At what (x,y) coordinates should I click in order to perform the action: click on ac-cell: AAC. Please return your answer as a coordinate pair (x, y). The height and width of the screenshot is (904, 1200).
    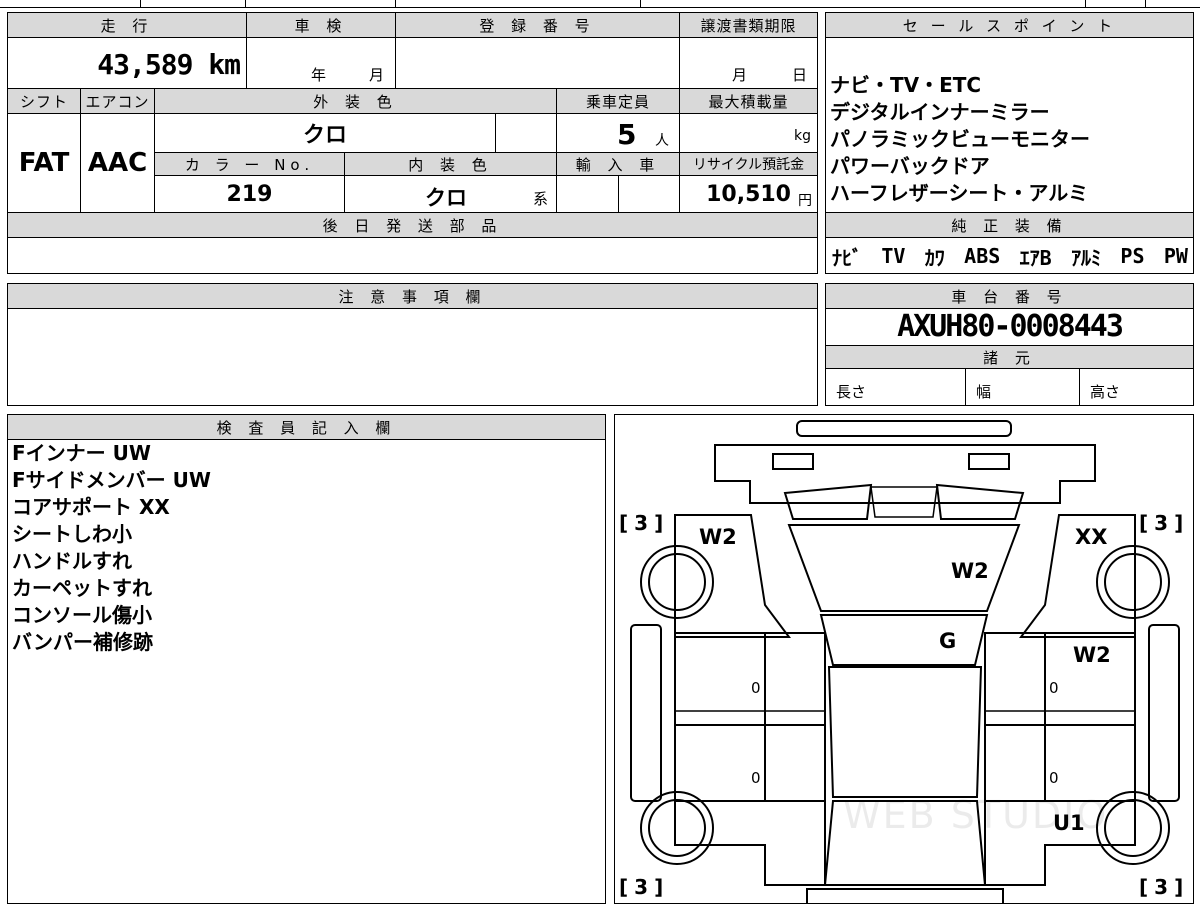
    Looking at the image, I should click on (117, 163).